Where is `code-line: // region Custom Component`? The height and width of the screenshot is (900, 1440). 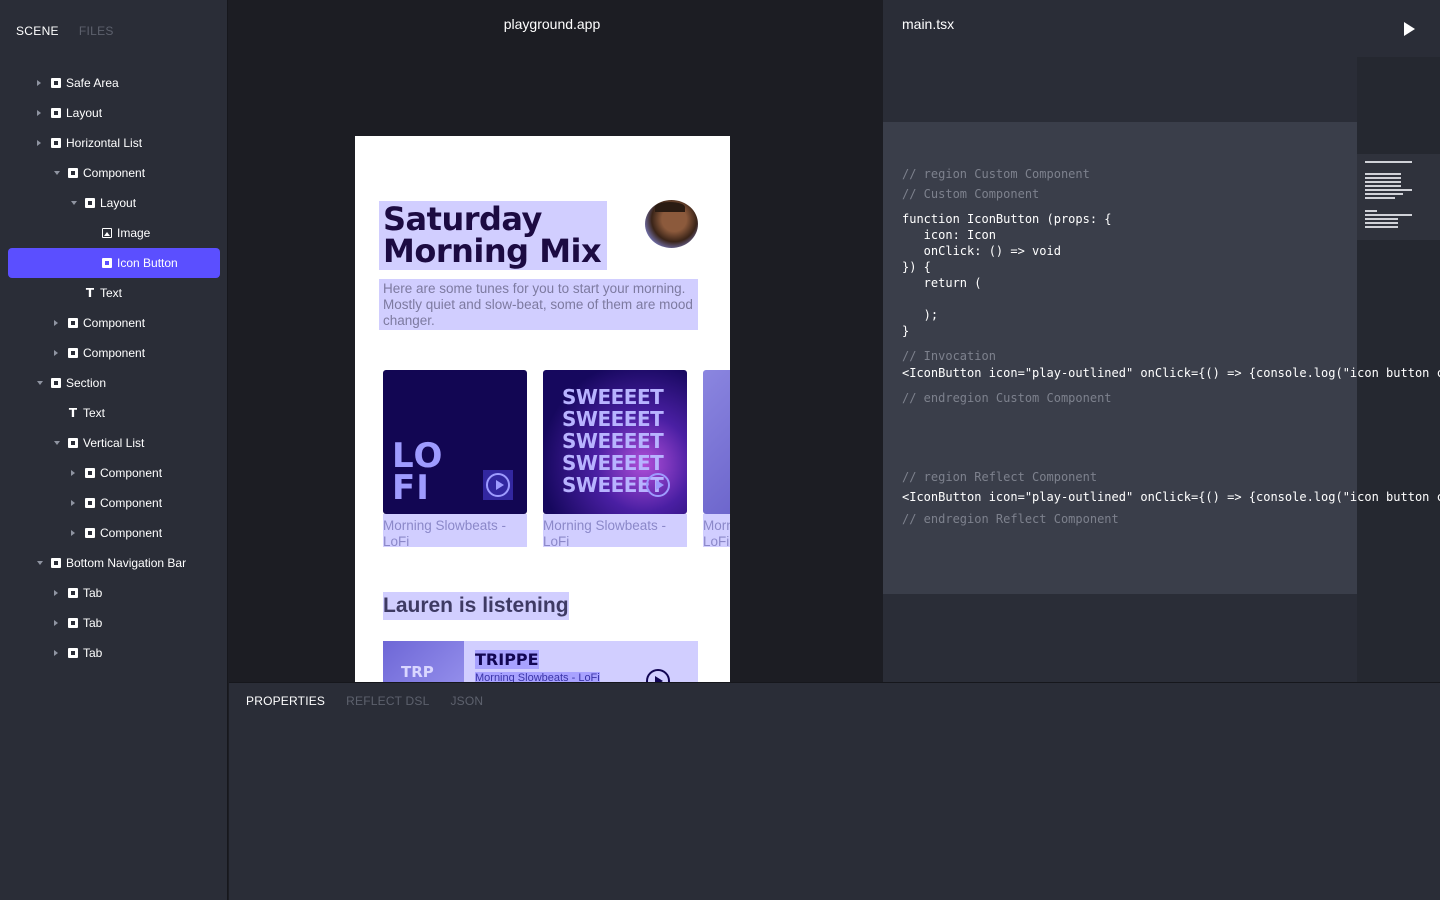 code-line: // region Custom Component is located at coordinates (996, 174).